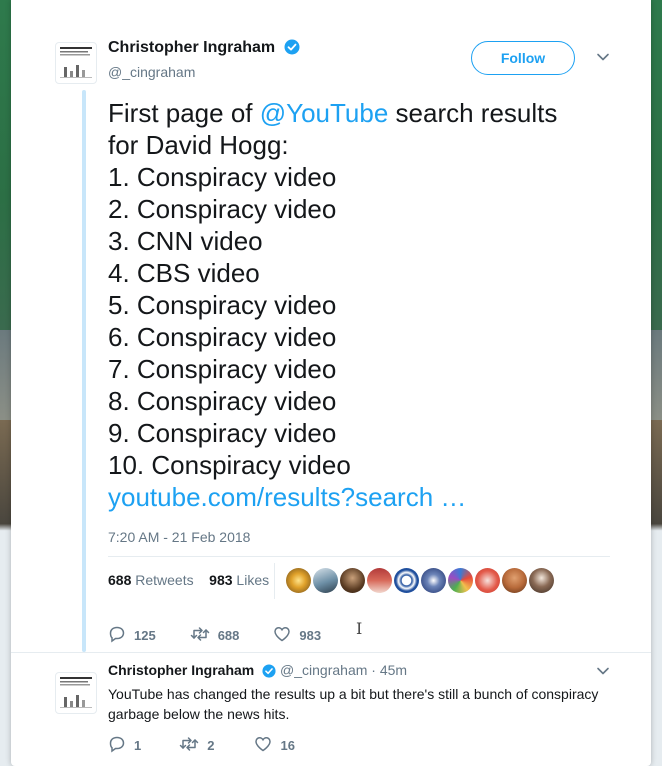 The image size is (662, 766). Describe the element at coordinates (393, 670) in the screenshot. I see `reply-time: 45m` at that location.